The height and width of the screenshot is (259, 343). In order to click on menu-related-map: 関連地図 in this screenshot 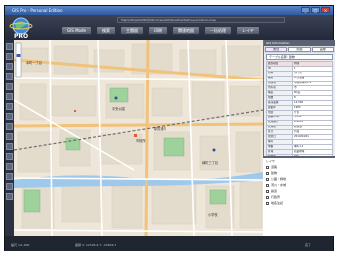, I will do `click(186, 30)`.